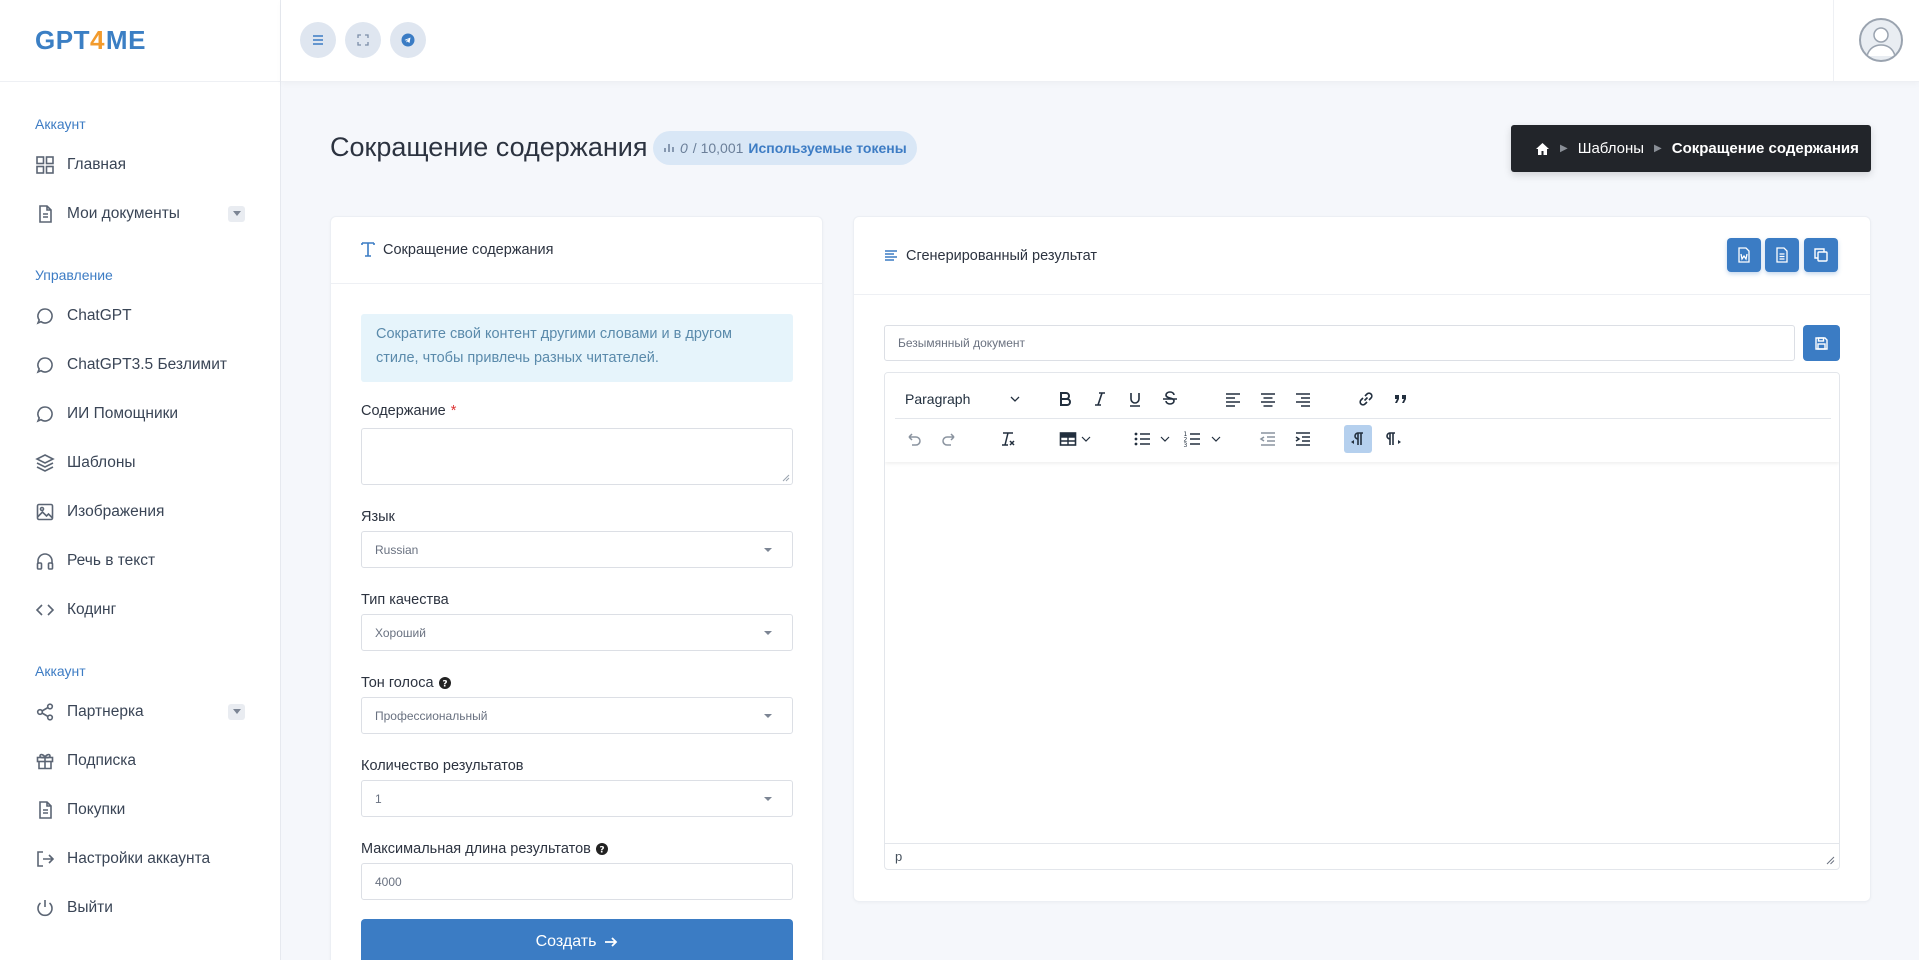  What do you see at coordinates (898, 856) in the screenshot?
I see `element-path: p` at bounding box center [898, 856].